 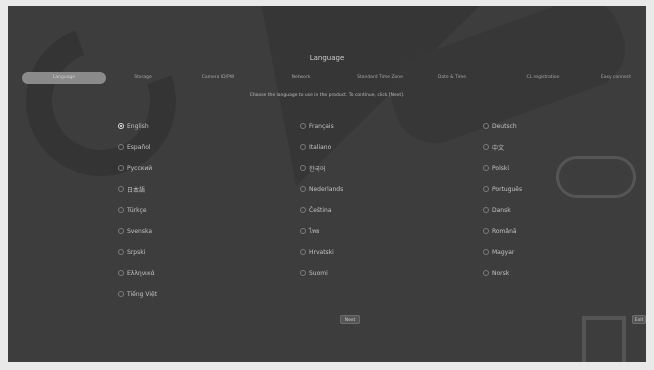 What do you see at coordinates (317, 169) in the screenshot?
I see `language-label: 한국어` at bounding box center [317, 169].